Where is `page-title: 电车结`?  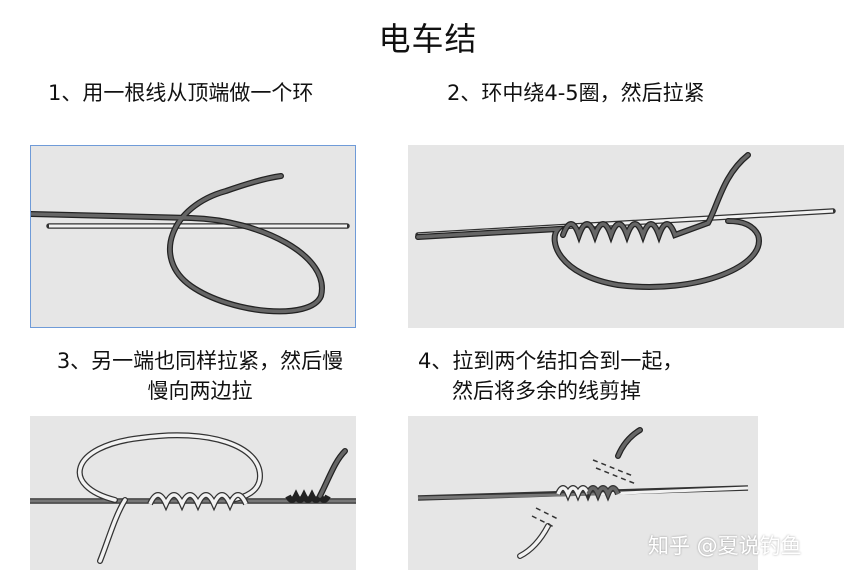
page-title: 电车结 is located at coordinates (428, 39).